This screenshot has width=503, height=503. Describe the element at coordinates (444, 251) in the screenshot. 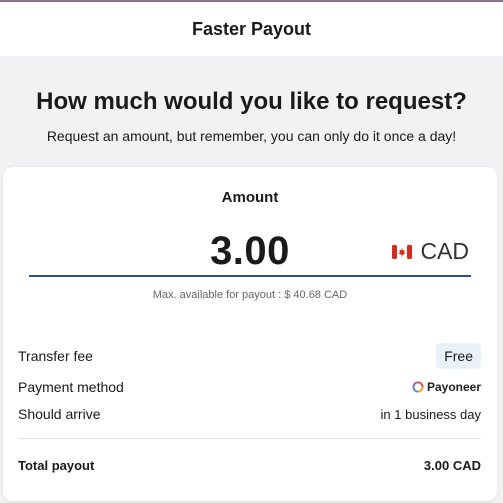

I see `currency-code: CAD` at that location.